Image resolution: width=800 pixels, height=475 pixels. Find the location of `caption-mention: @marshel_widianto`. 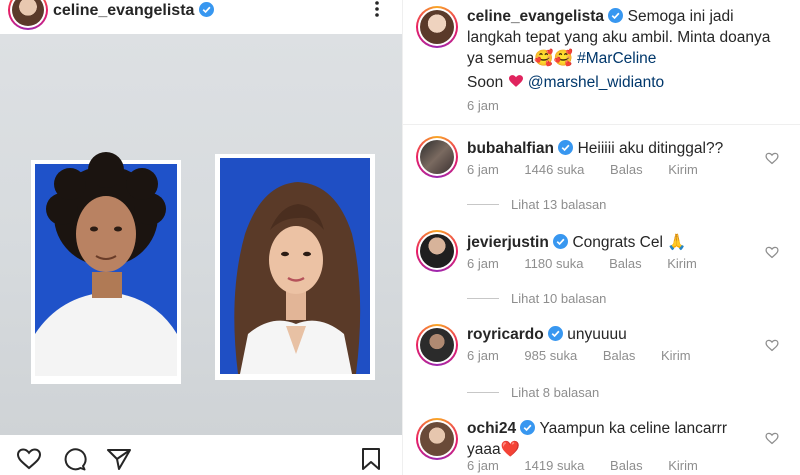

caption-mention: @marshel_widianto is located at coordinates (596, 82).